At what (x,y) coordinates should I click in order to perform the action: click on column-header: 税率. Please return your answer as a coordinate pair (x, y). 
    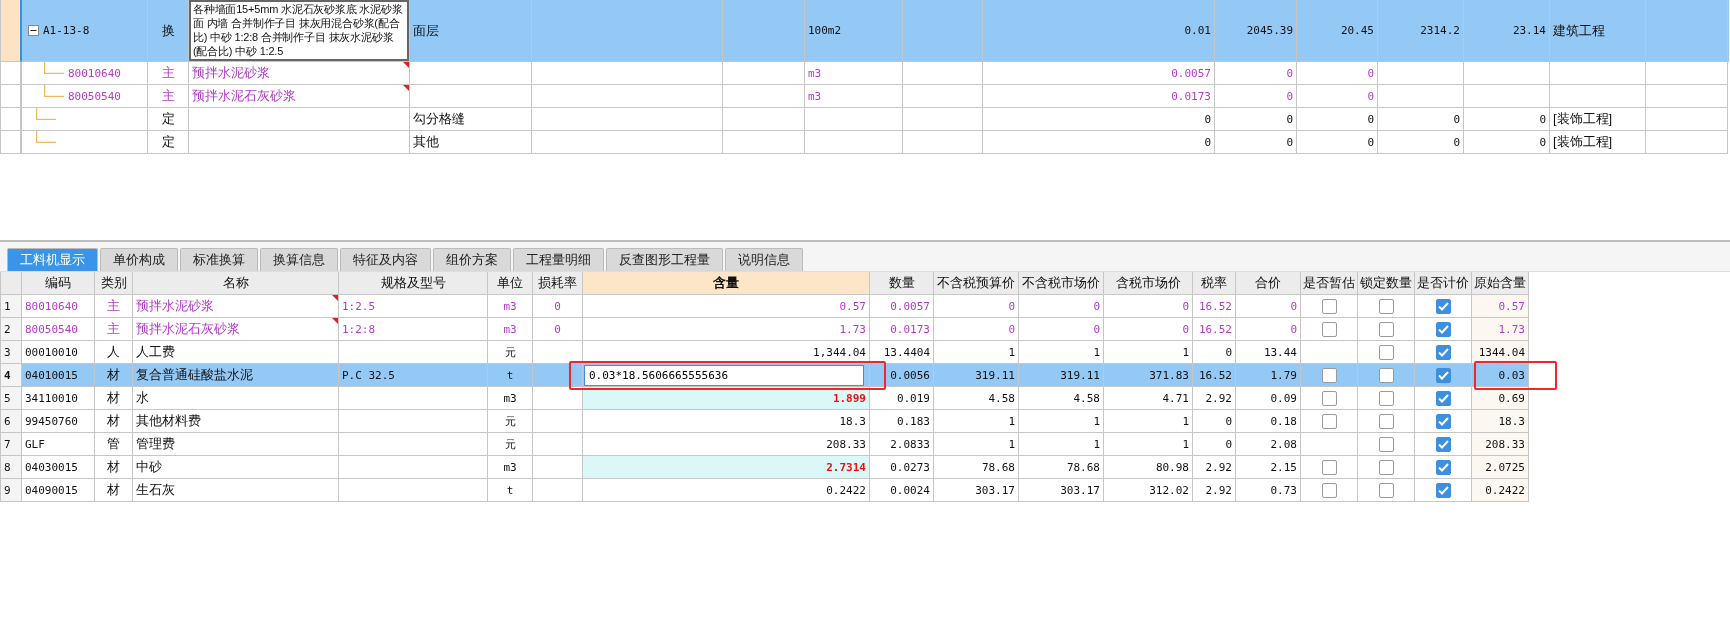
    Looking at the image, I should click on (1214, 283).